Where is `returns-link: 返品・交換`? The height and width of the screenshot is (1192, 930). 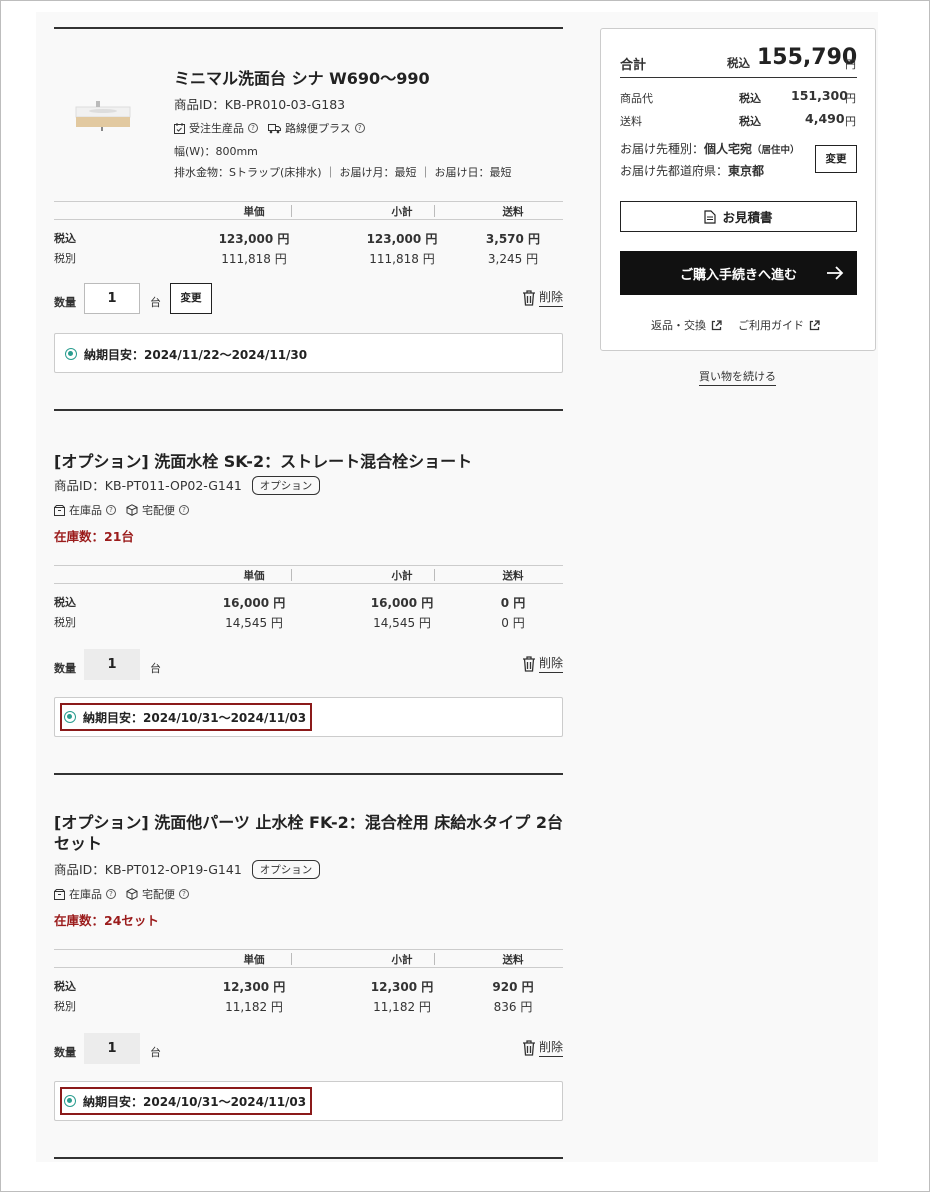 returns-link: 返品・交換 is located at coordinates (686, 325).